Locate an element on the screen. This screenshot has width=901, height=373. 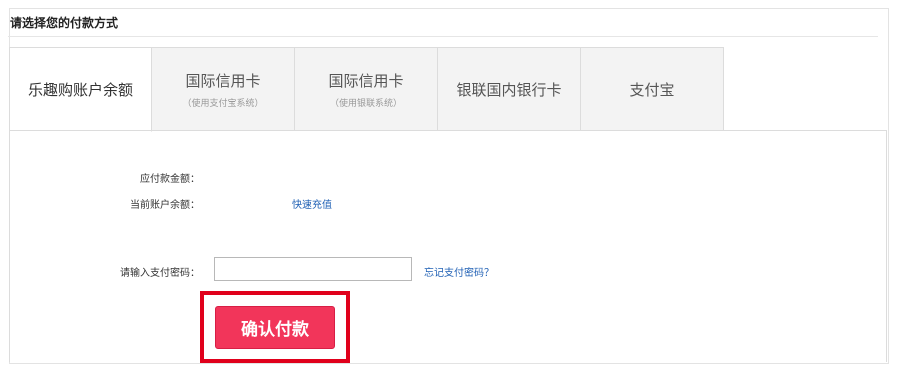
password-label: 请输入支付密码： is located at coordinates (160, 273).